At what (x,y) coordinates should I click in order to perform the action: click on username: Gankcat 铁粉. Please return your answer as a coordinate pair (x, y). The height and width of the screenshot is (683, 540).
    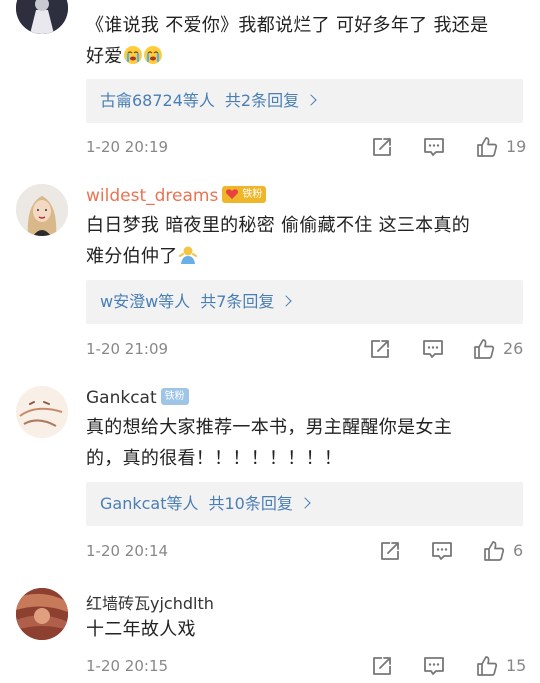
    Looking at the image, I should click on (137, 397).